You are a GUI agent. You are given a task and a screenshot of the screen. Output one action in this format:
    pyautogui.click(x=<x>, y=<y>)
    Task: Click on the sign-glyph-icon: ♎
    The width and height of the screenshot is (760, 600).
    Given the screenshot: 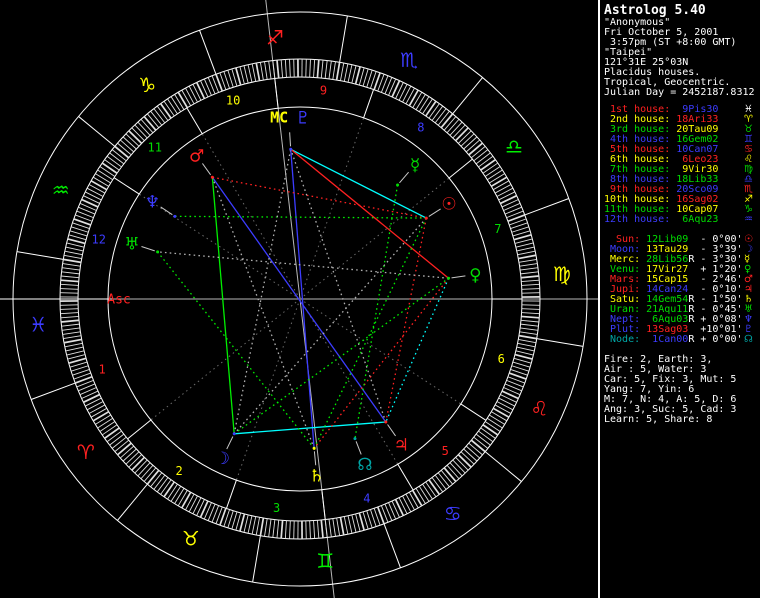 What is the action you would take?
    pyautogui.click(x=514, y=146)
    